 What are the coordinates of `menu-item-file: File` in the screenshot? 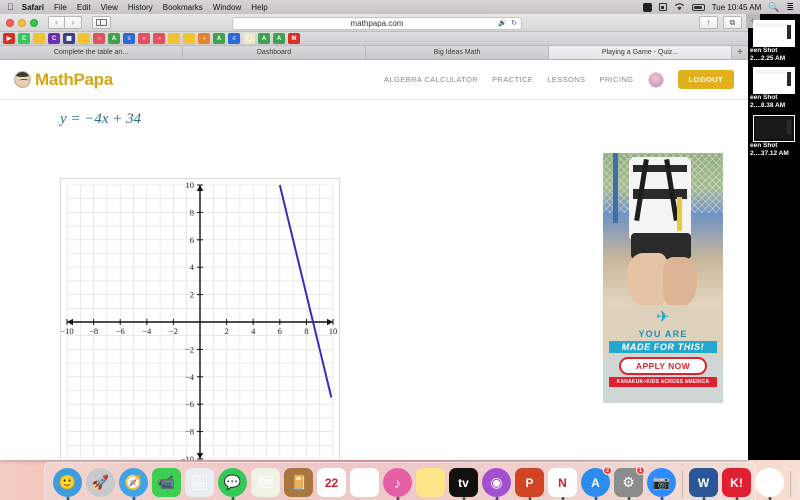 It's located at (60, 7).